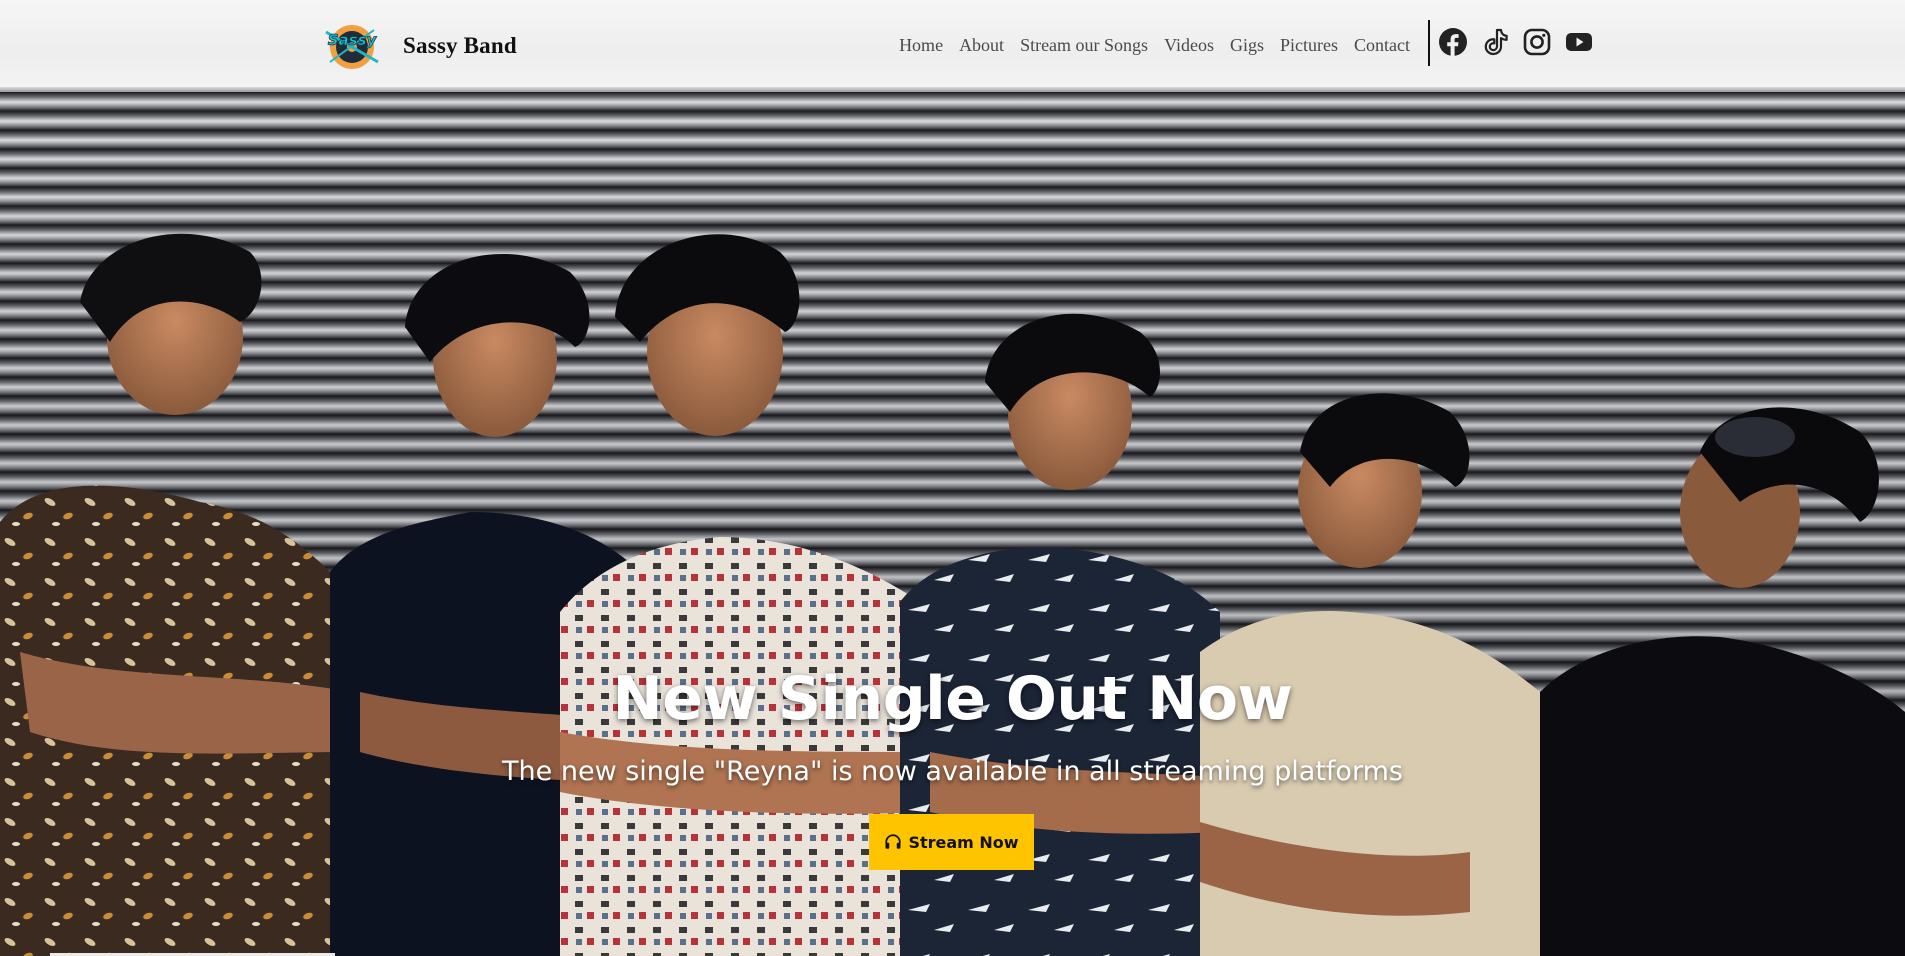 The image size is (1905, 956). Describe the element at coordinates (1495, 42) in the screenshot. I see `tiktok-icon` at that location.